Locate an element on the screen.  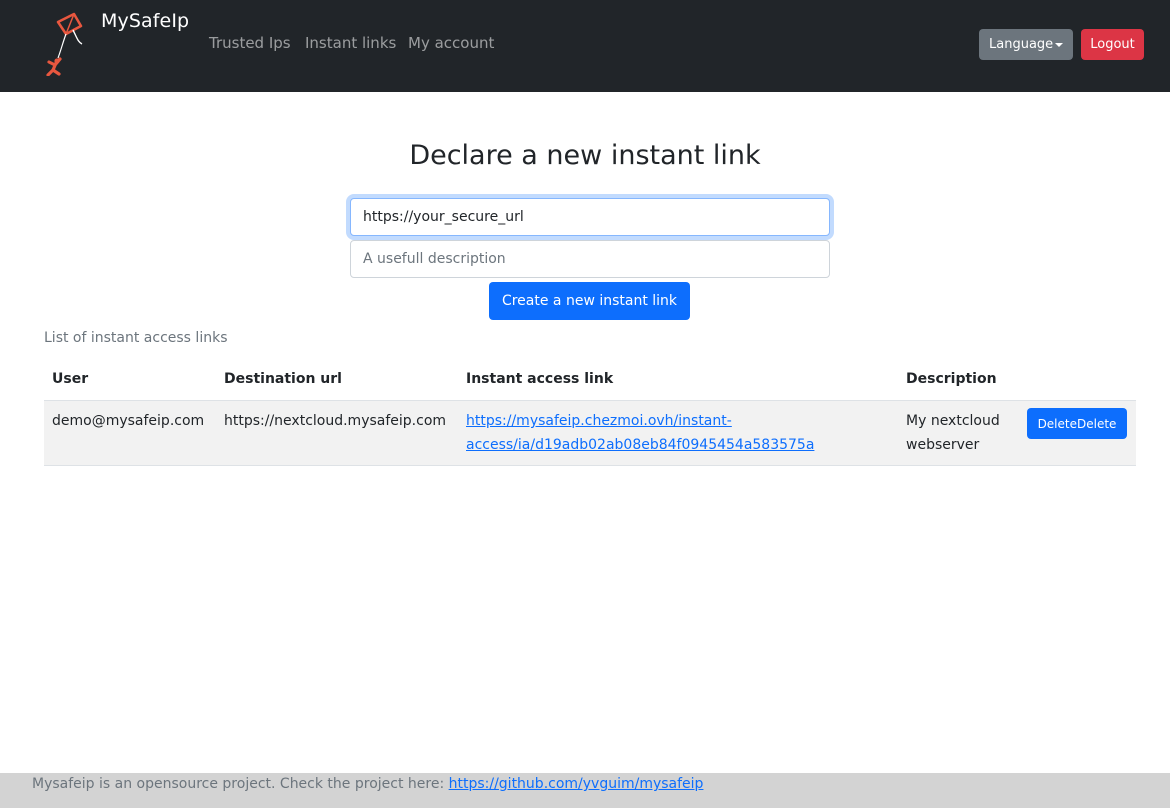
description-input is located at coordinates (590, 259).